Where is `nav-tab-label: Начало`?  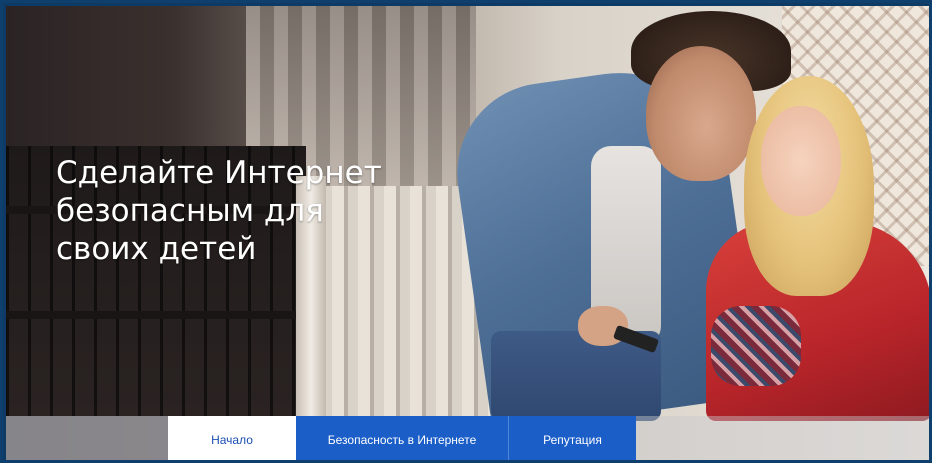 nav-tab-label: Начало is located at coordinates (232, 439).